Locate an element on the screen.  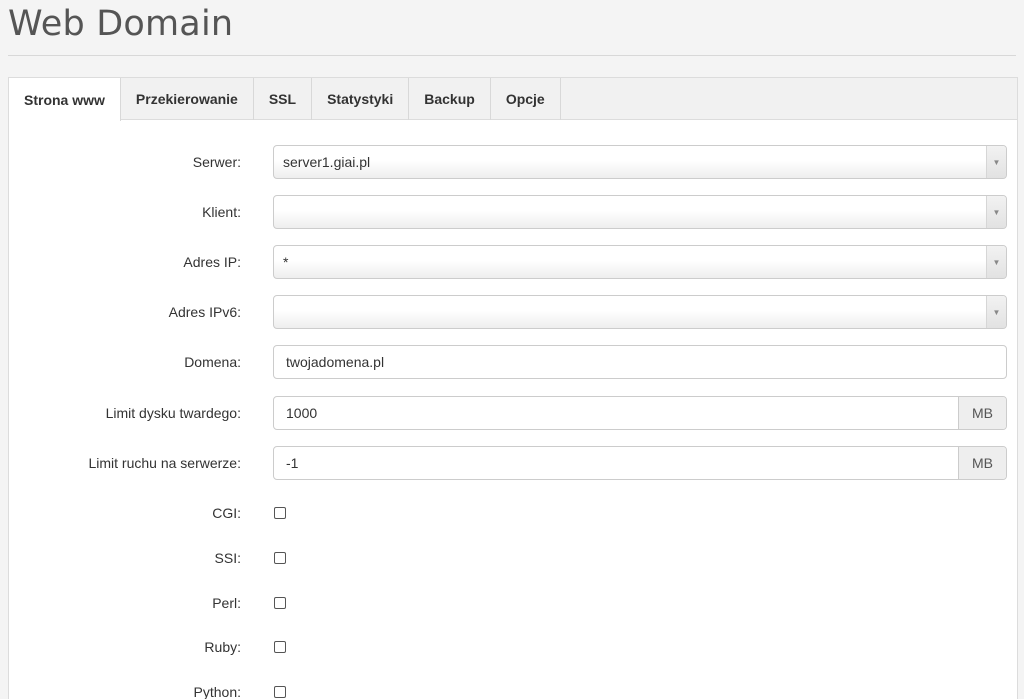
tab-ssl: SSL is located at coordinates (283, 99).